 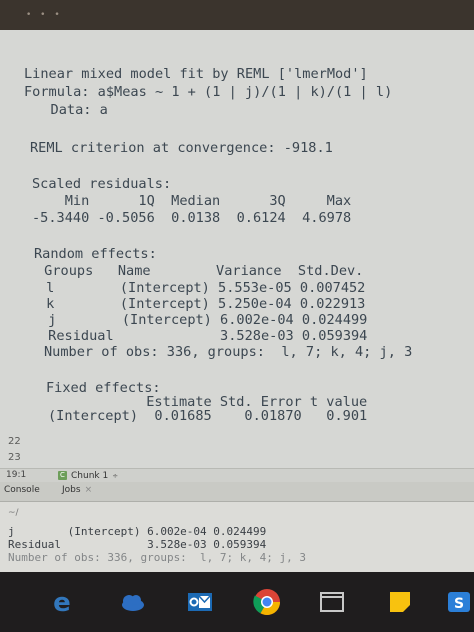 What do you see at coordinates (202, 288) in the screenshot?
I see `console-line: l (Intercept) 5.553e-05 0.007452` at bounding box center [202, 288].